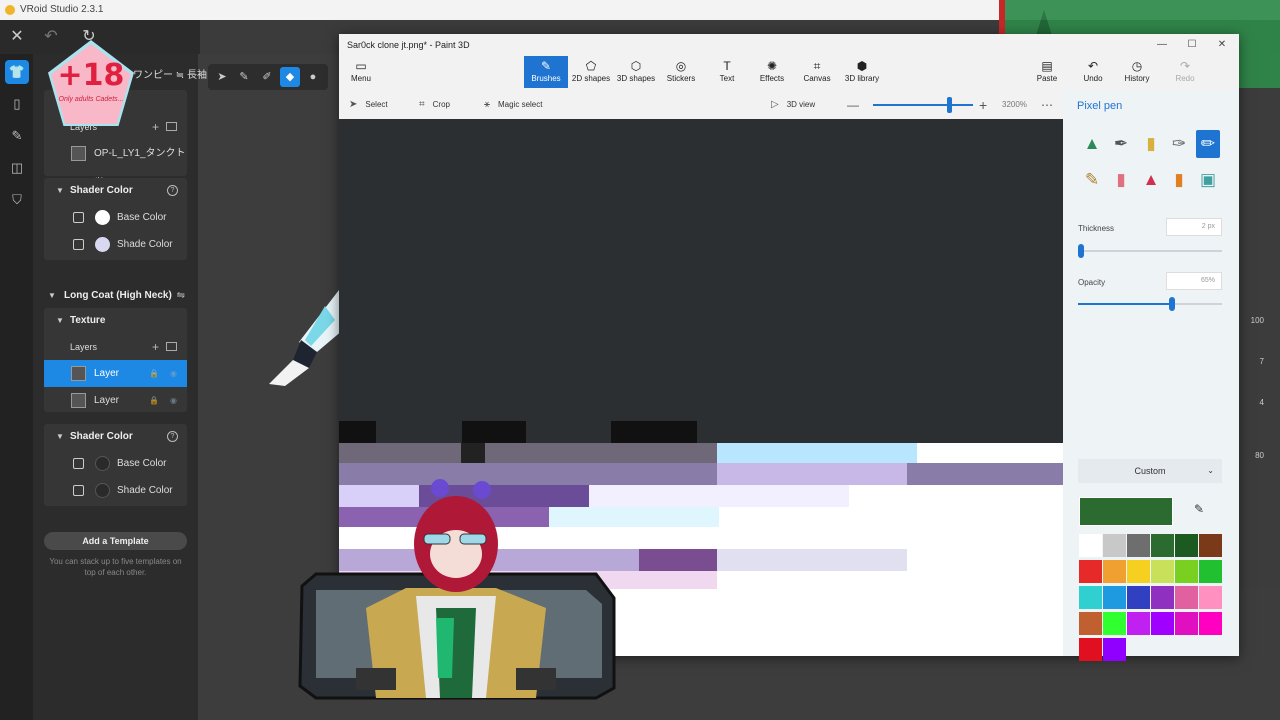 The height and width of the screenshot is (720, 1280). What do you see at coordinates (1150, 251) in the screenshot?
I see `thickness-slider-track` at bounding box center [1150, 251].